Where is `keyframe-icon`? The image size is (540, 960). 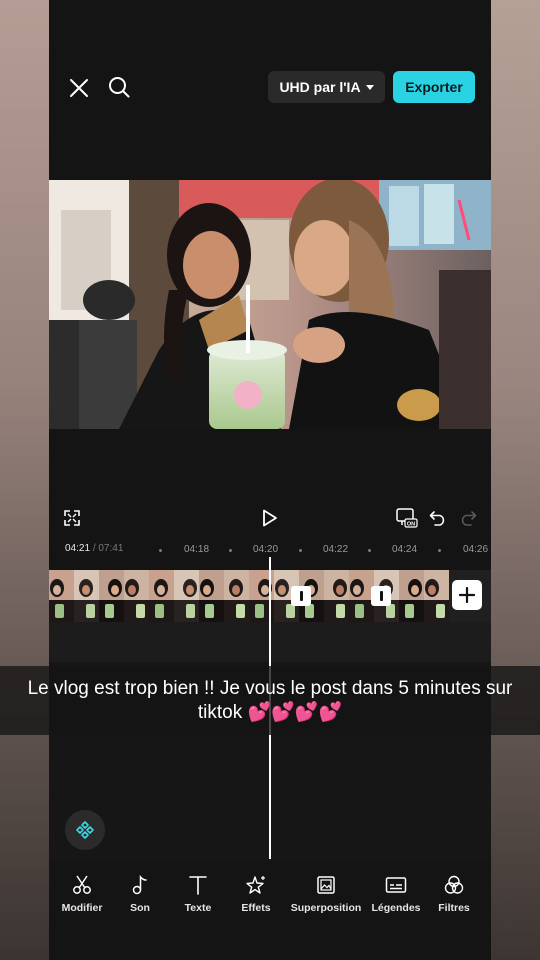
keyframe-icon is located at coordinates (85, 830).